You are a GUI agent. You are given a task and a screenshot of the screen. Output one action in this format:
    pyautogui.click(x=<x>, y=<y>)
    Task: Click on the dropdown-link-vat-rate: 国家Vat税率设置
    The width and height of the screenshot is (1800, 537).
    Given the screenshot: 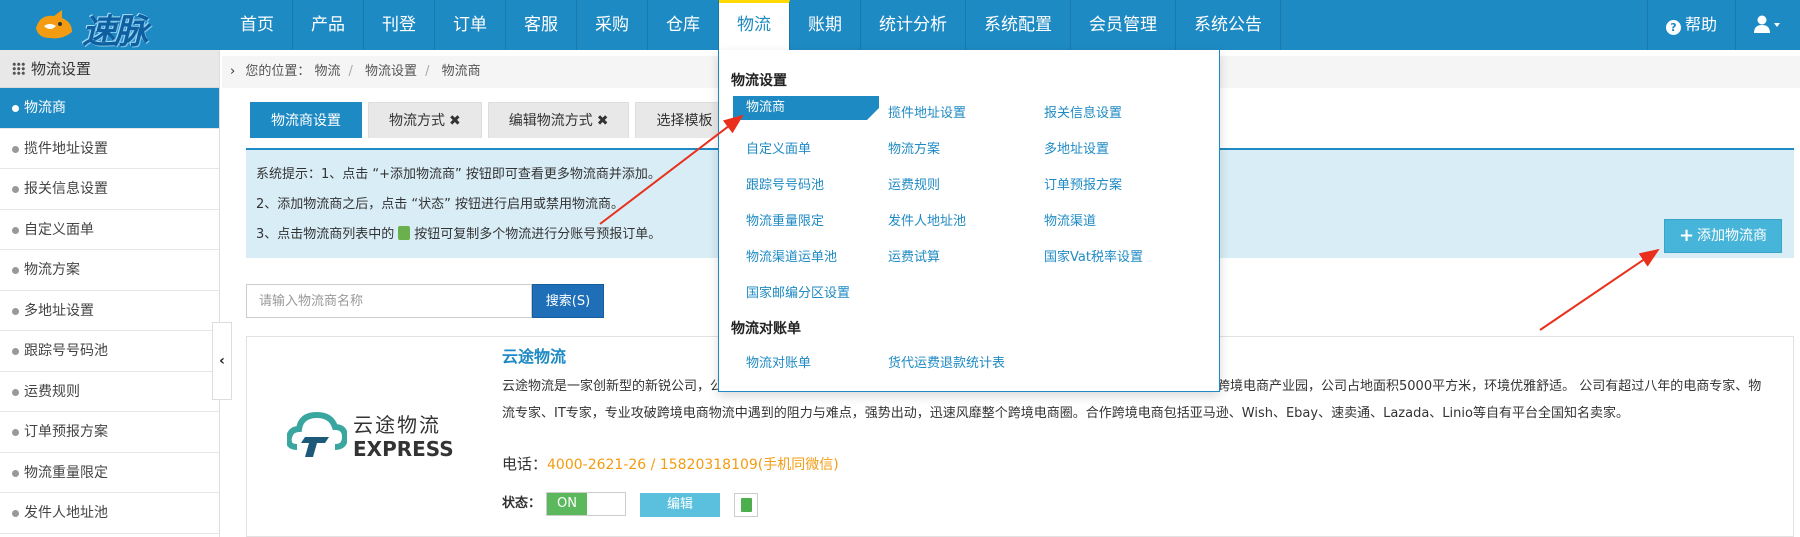 What is the action you would take?
    pyautogui.click(x=1093, y=255)
    